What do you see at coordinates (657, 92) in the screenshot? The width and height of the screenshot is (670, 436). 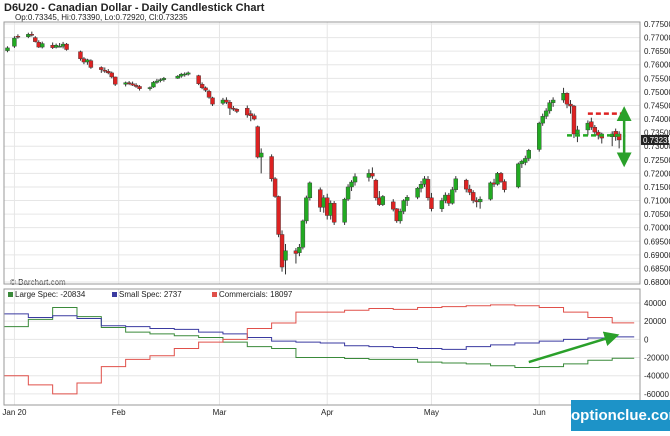 I see `price-tick-label: 0.75000` at bounding box center [657, 92].